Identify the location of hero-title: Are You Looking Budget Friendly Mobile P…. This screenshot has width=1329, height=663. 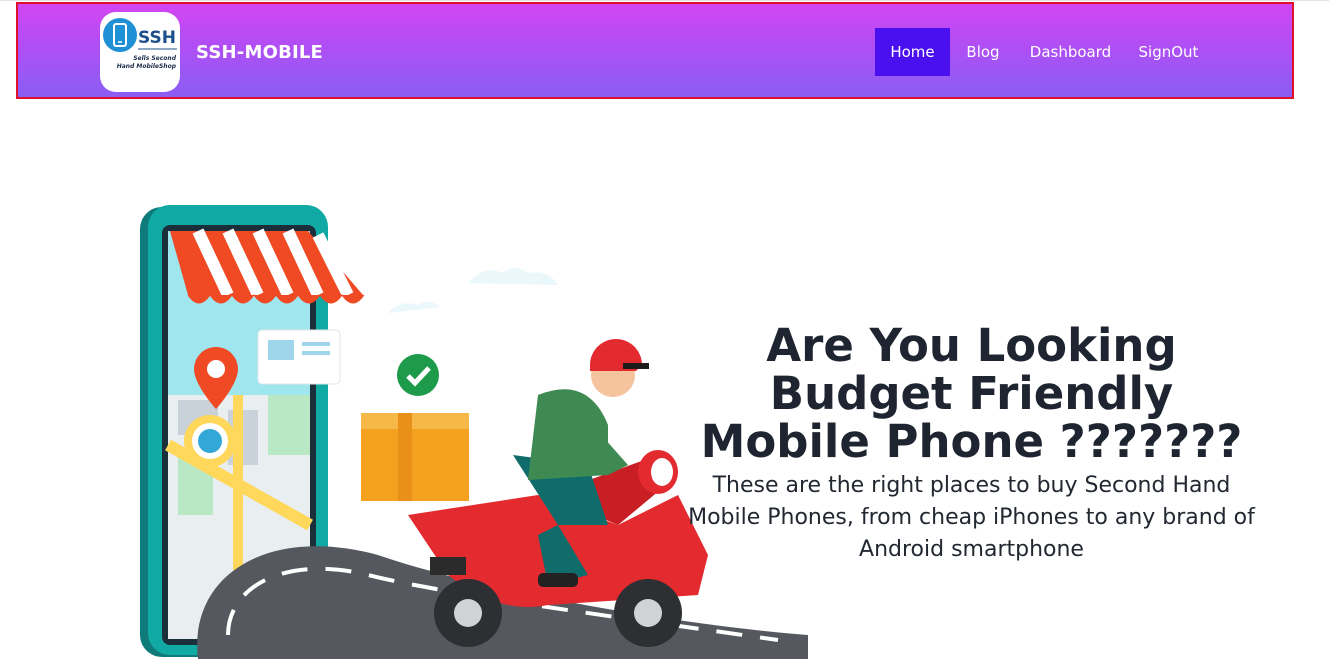
(971, 393).